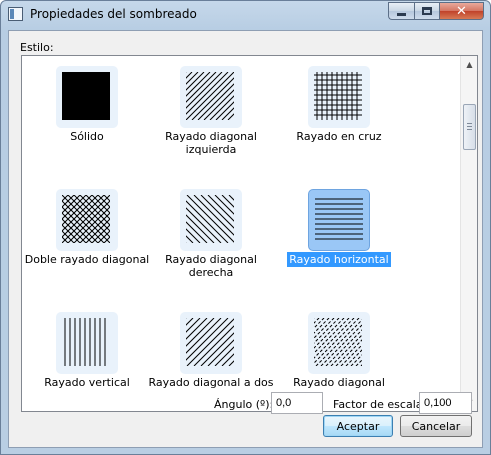 Image resolution: width=491 pixels, height=455 pixels. What do you see at coordinates (339, 220) in the screenshot?
I see `horizontal-pattern-icon` at bounding box center [339, 220].